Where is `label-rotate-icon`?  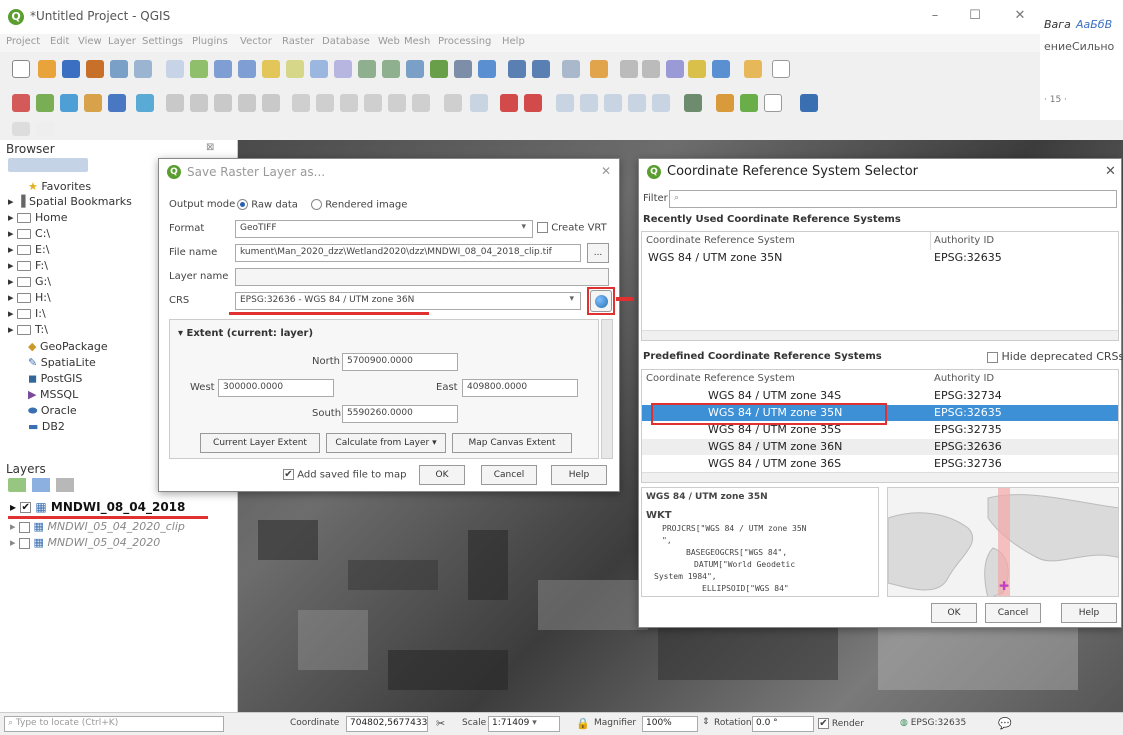 label-rotate-icon is located at coordinates (589, 103).